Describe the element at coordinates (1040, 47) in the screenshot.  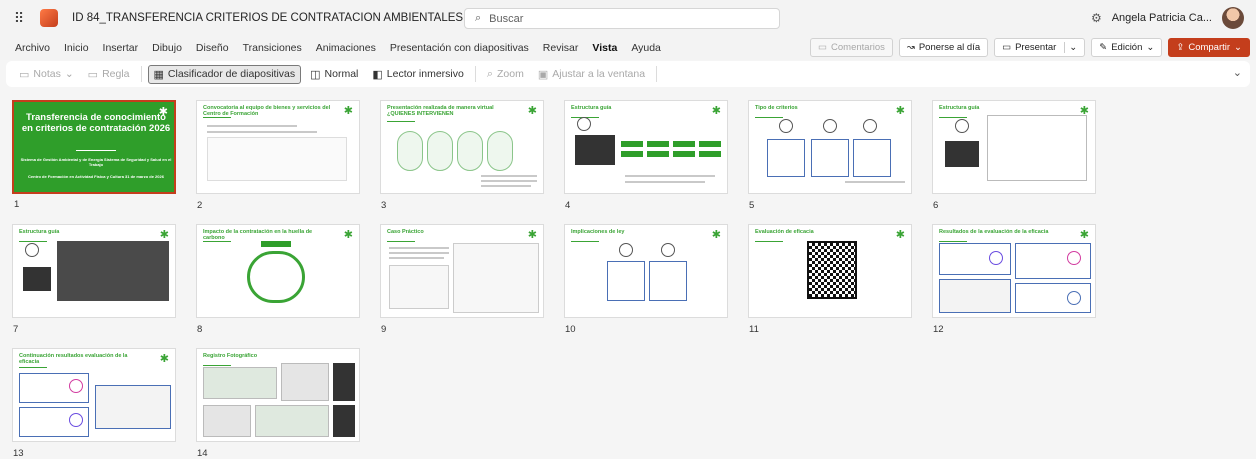
I see `present-button: ▭ Presentar ⌄` at that location.